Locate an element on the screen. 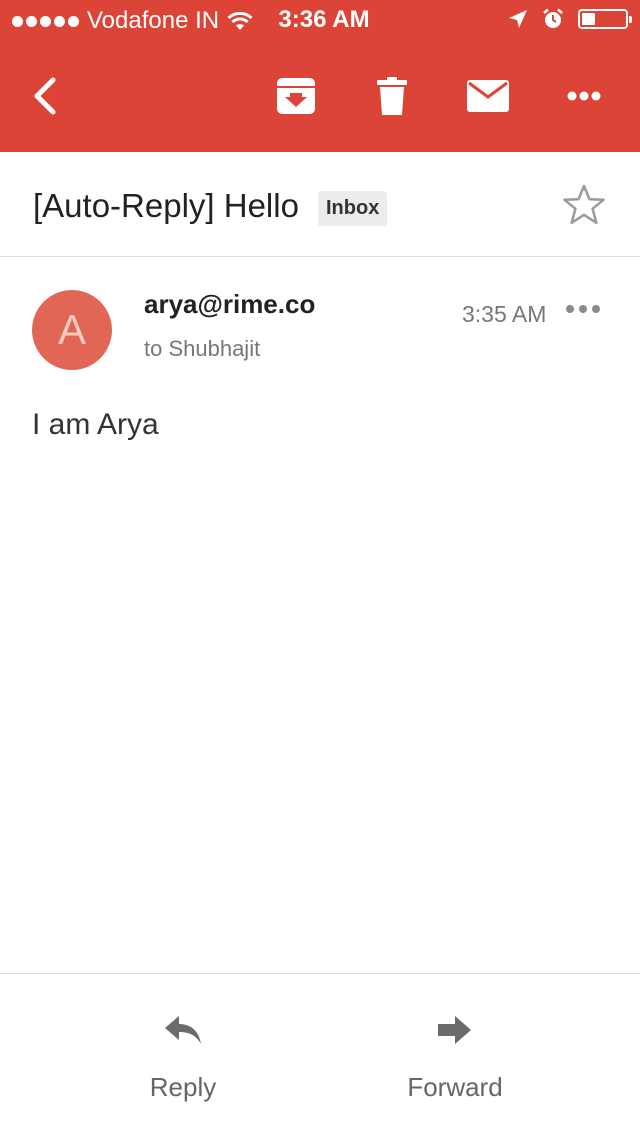 This screenshot has width=640, height=1136. email-subject: [Auto-Reply] Hello is located at coordinates (166, 205).